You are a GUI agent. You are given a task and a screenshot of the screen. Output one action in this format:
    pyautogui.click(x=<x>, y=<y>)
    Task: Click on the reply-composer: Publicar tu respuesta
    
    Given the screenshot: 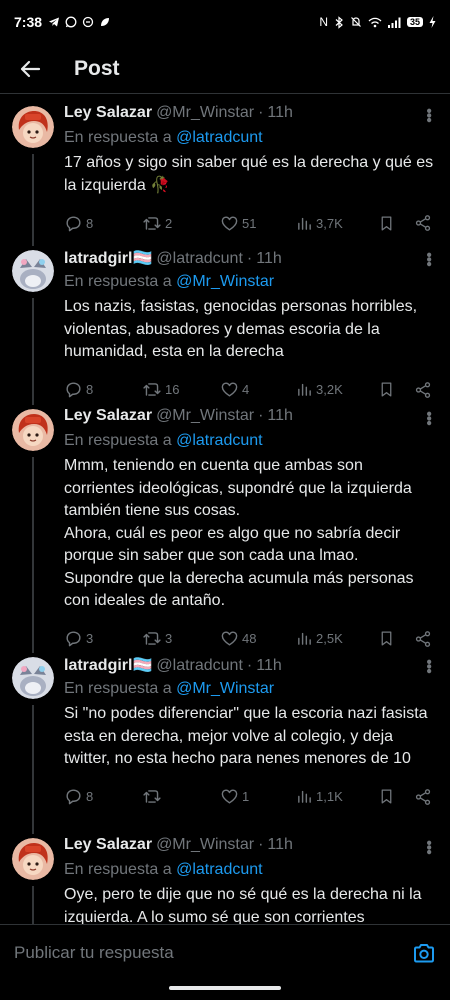 What is the action you would take?
    pyautogui.click(x=225, y=952)
    